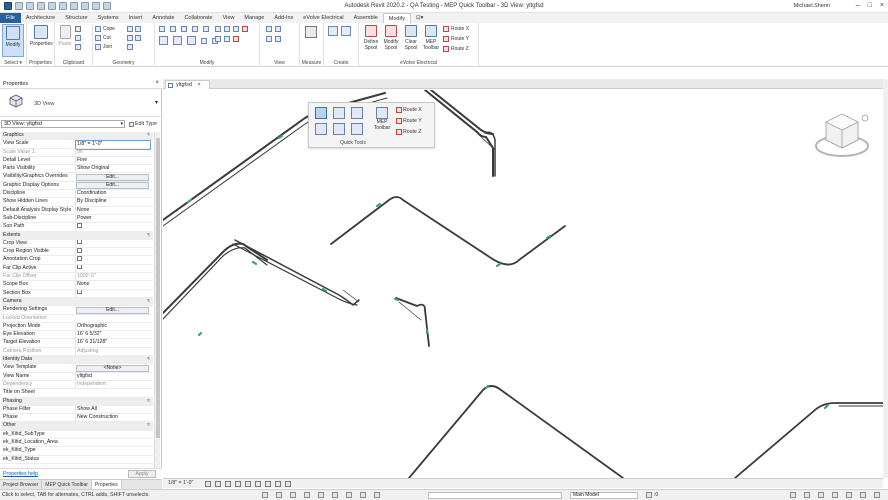 The width and height of the screenshot is (888, 500). I want to click on model-selector: Main Model, so click(604, 495).